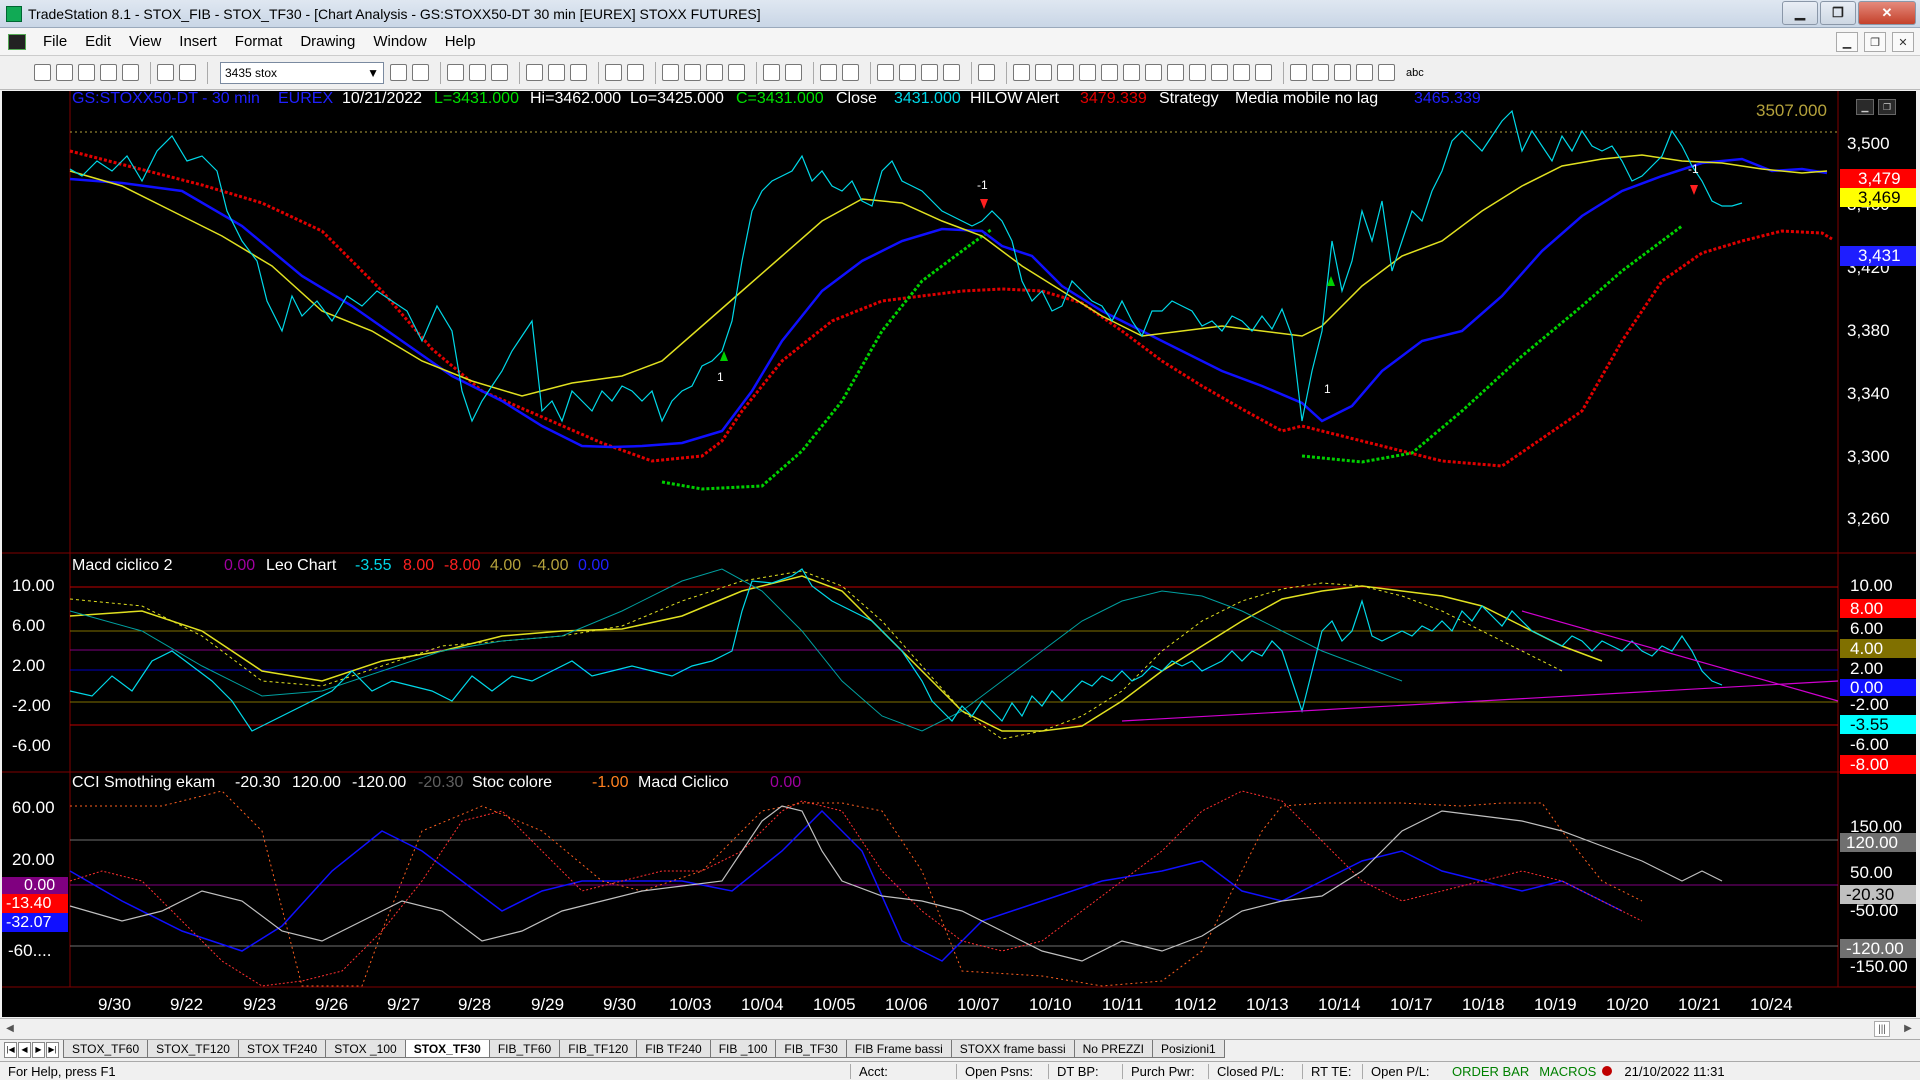 Image resolution: width=1920 pixels, height=1080 pixels. Describe the element at coordinates (771, 72) in the screenshot. I see `expand-bars-icon` at that location.